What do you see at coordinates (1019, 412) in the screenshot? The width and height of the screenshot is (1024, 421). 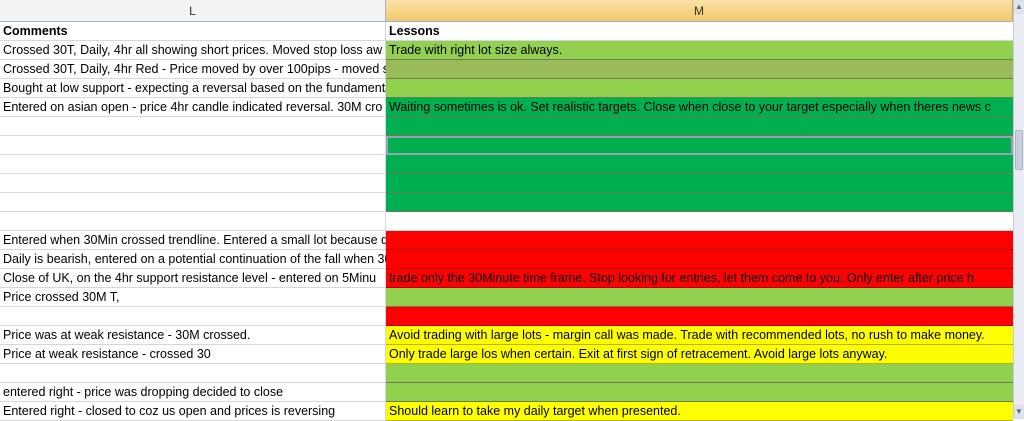 I see `scroll-down-icon: ▼` at bounding box center [1019, 412].